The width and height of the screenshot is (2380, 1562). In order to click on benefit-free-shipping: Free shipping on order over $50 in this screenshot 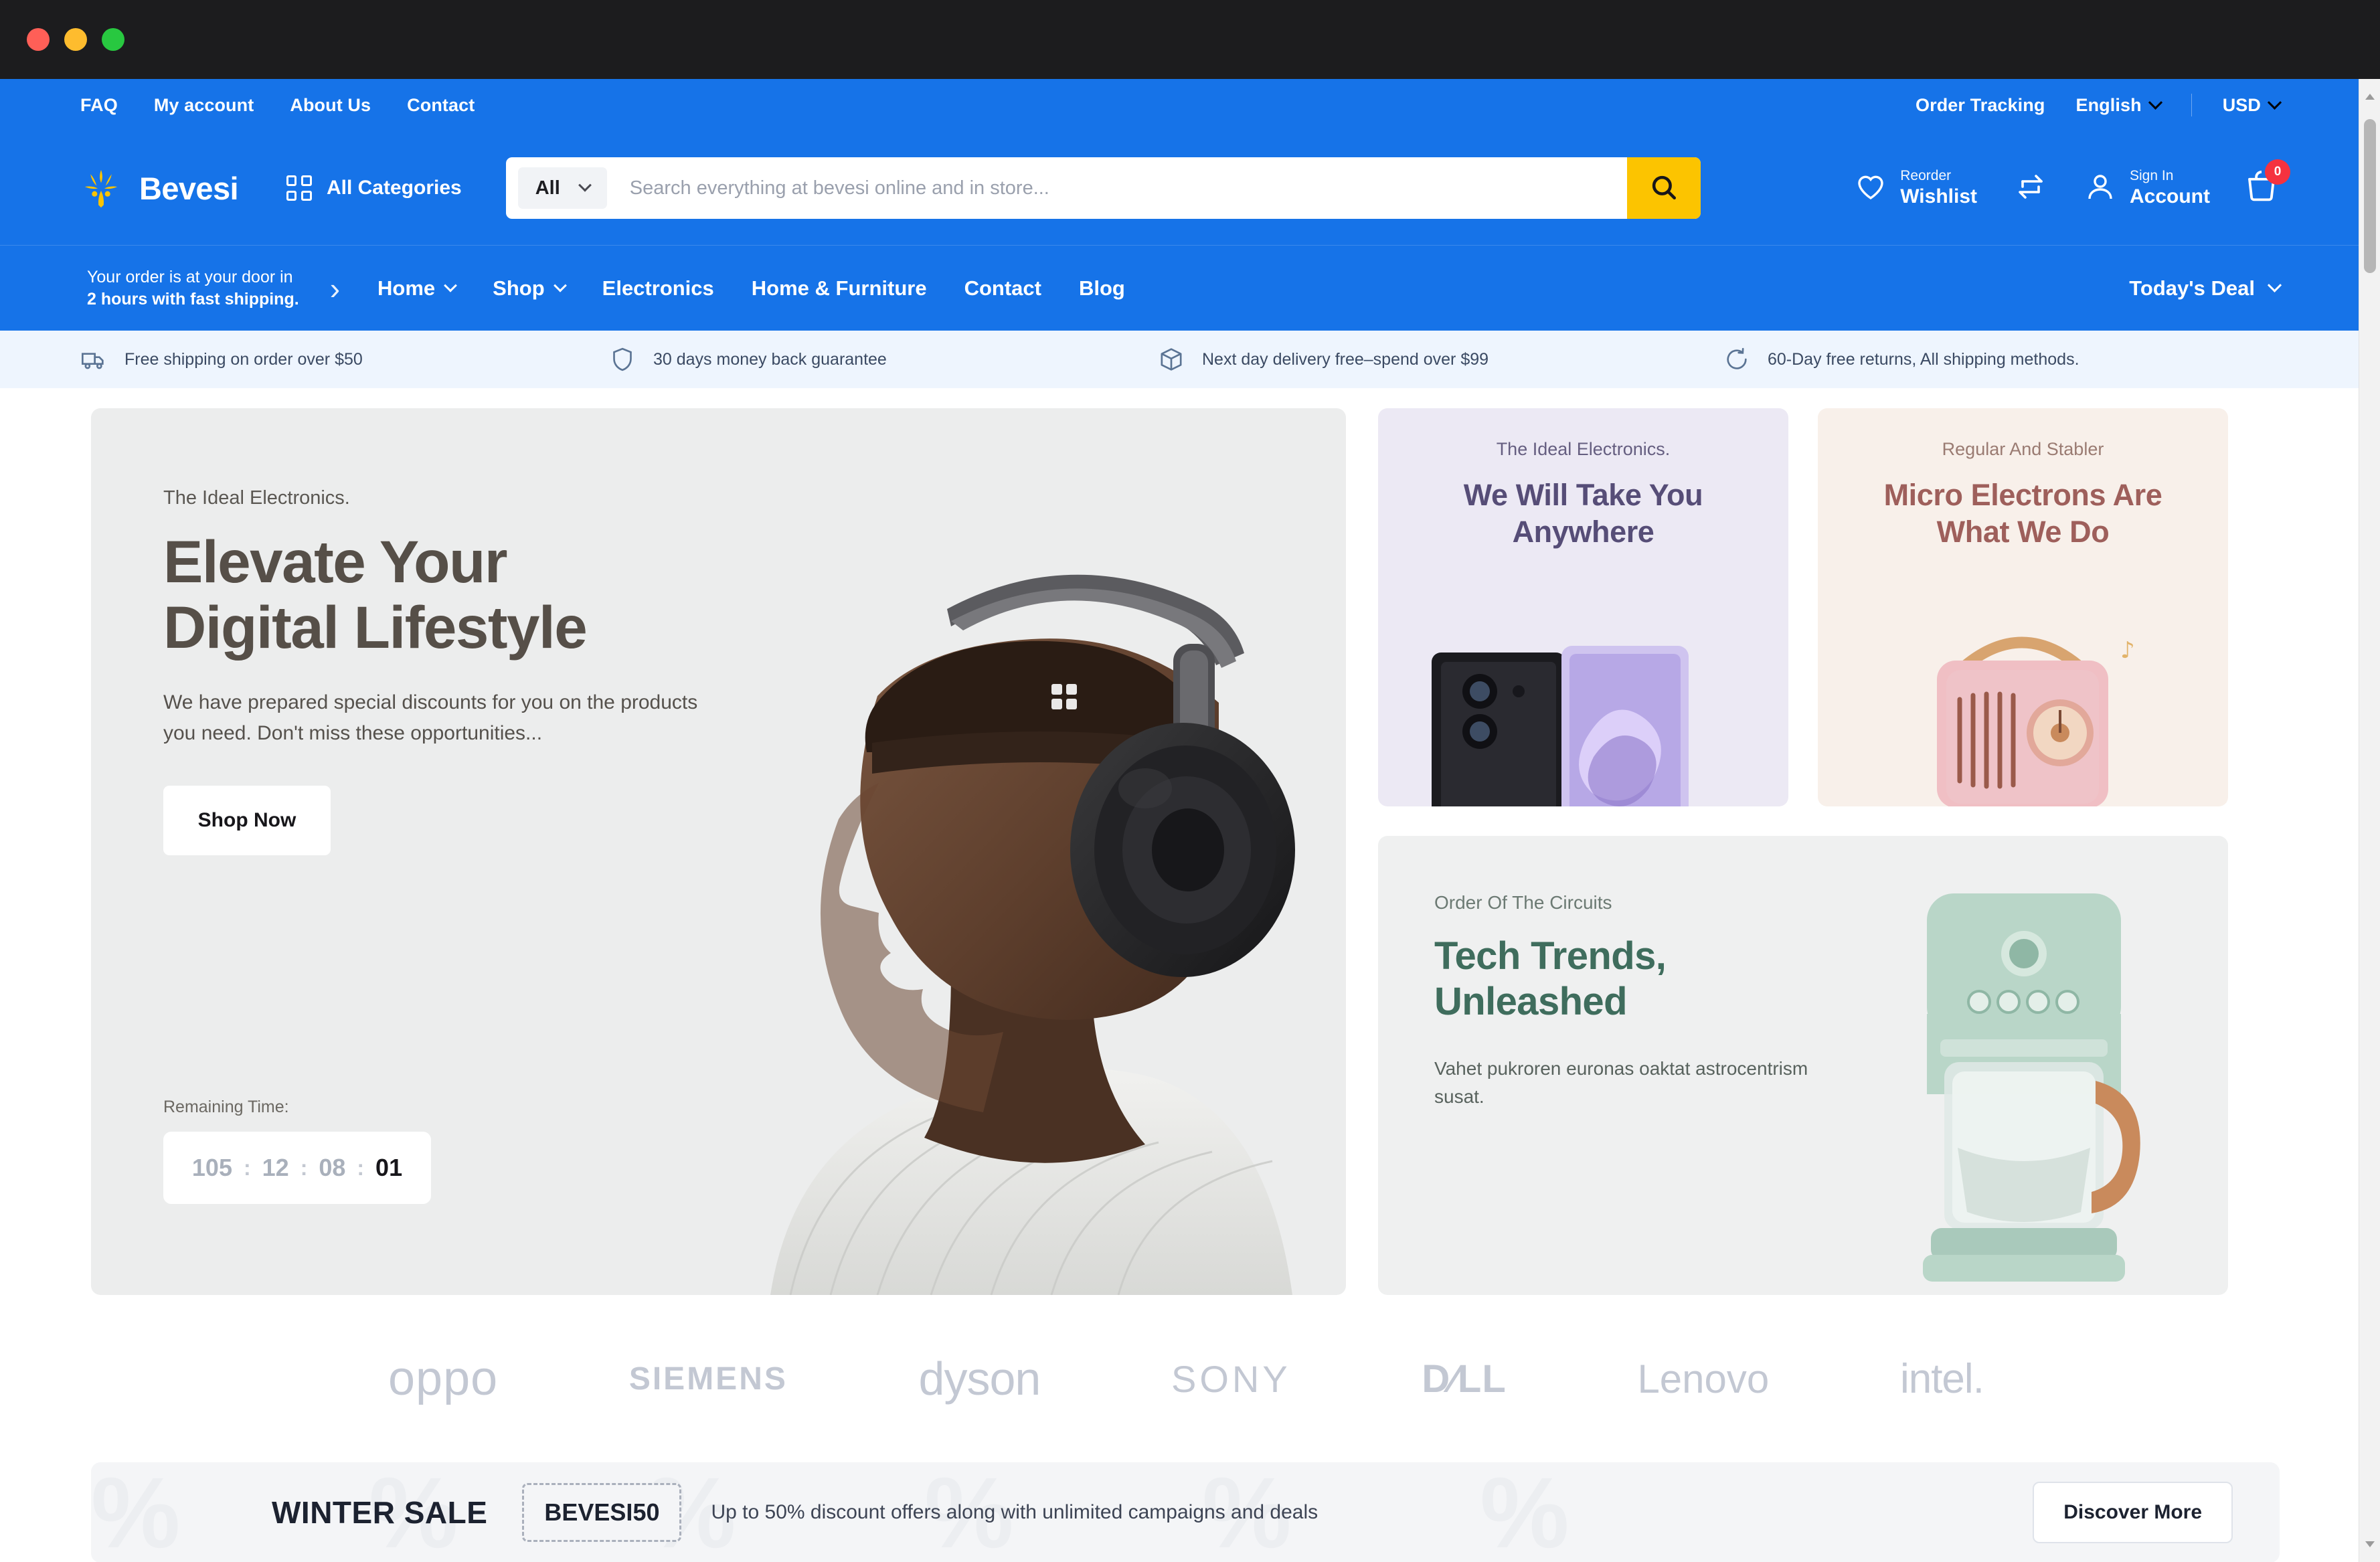, I will do `click(345, 359)`.